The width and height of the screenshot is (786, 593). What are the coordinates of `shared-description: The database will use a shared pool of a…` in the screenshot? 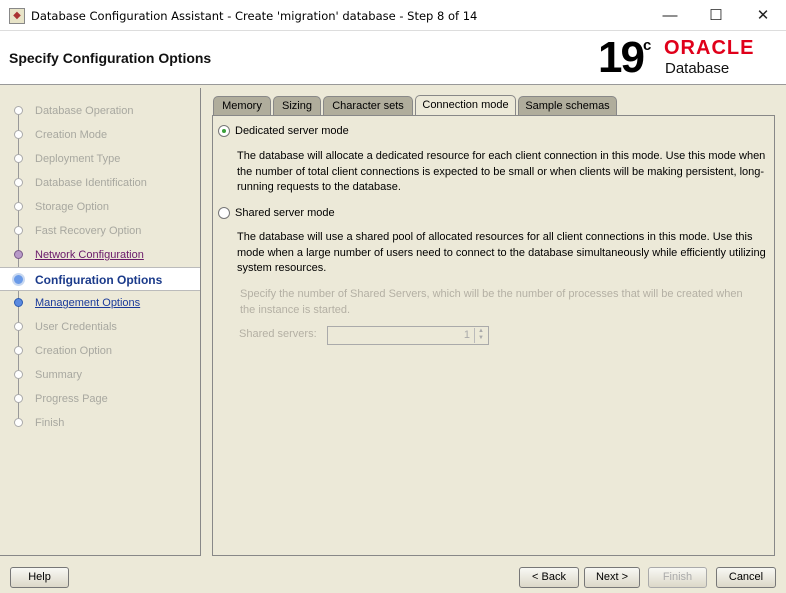 It's located at (501, 252).